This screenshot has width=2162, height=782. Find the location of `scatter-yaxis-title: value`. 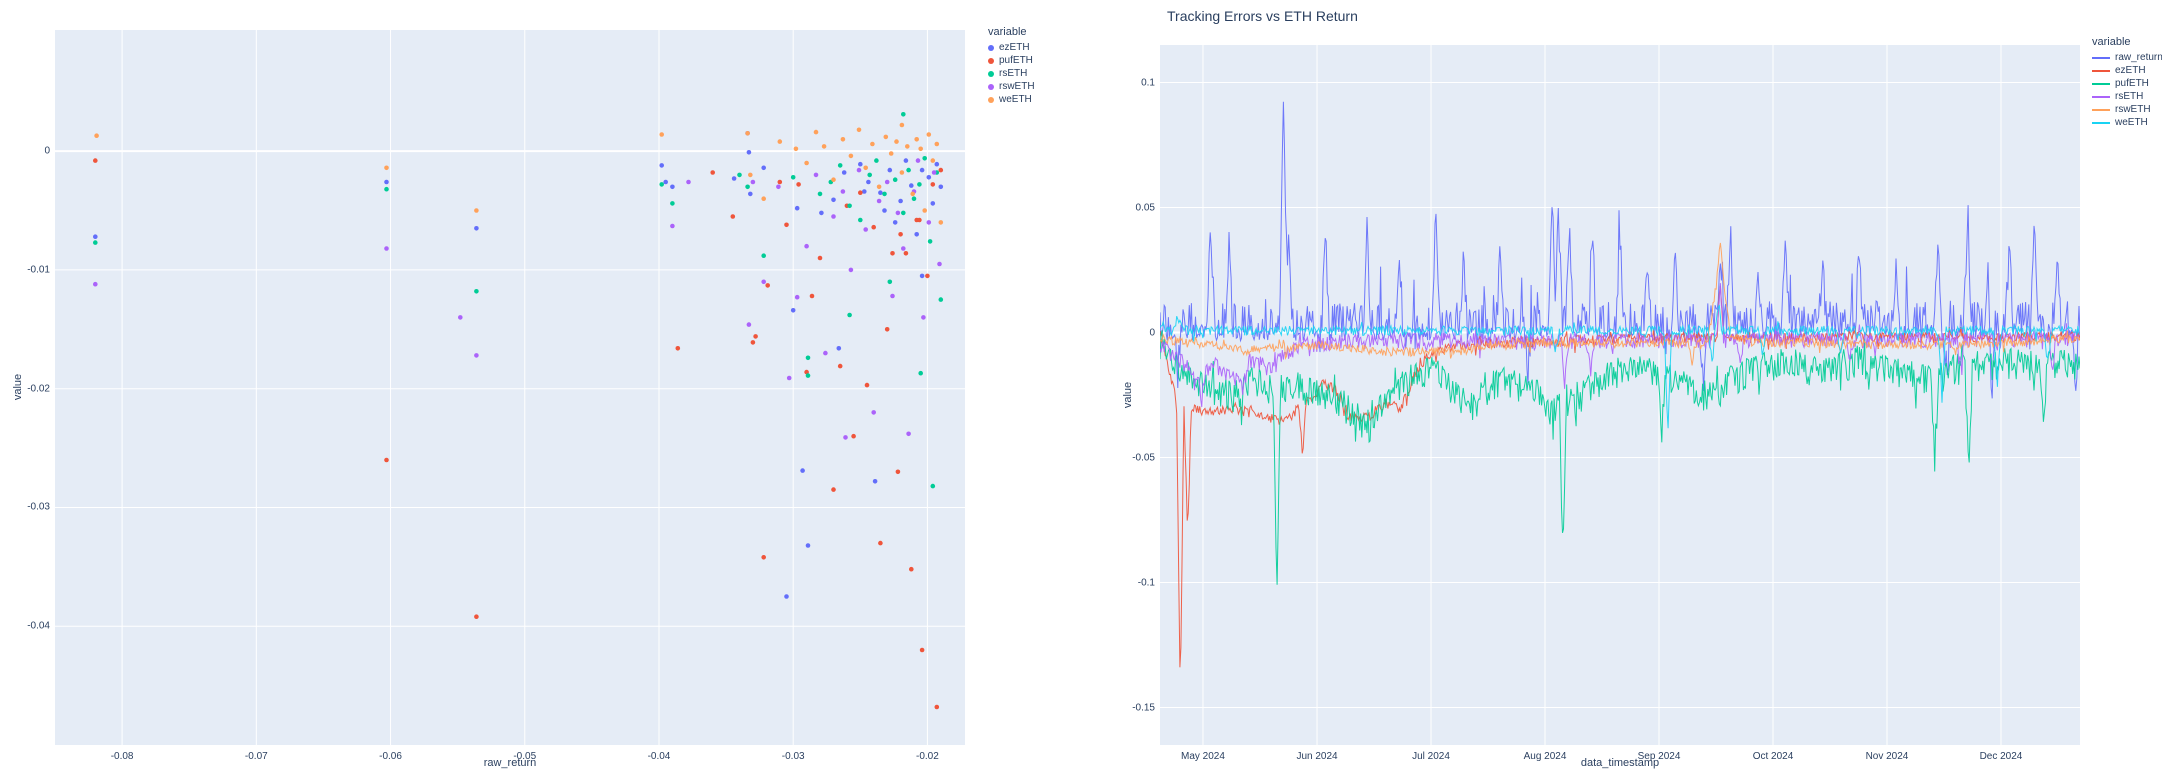

scatter-yaxis-title: value is located at coordinates (18, 387).